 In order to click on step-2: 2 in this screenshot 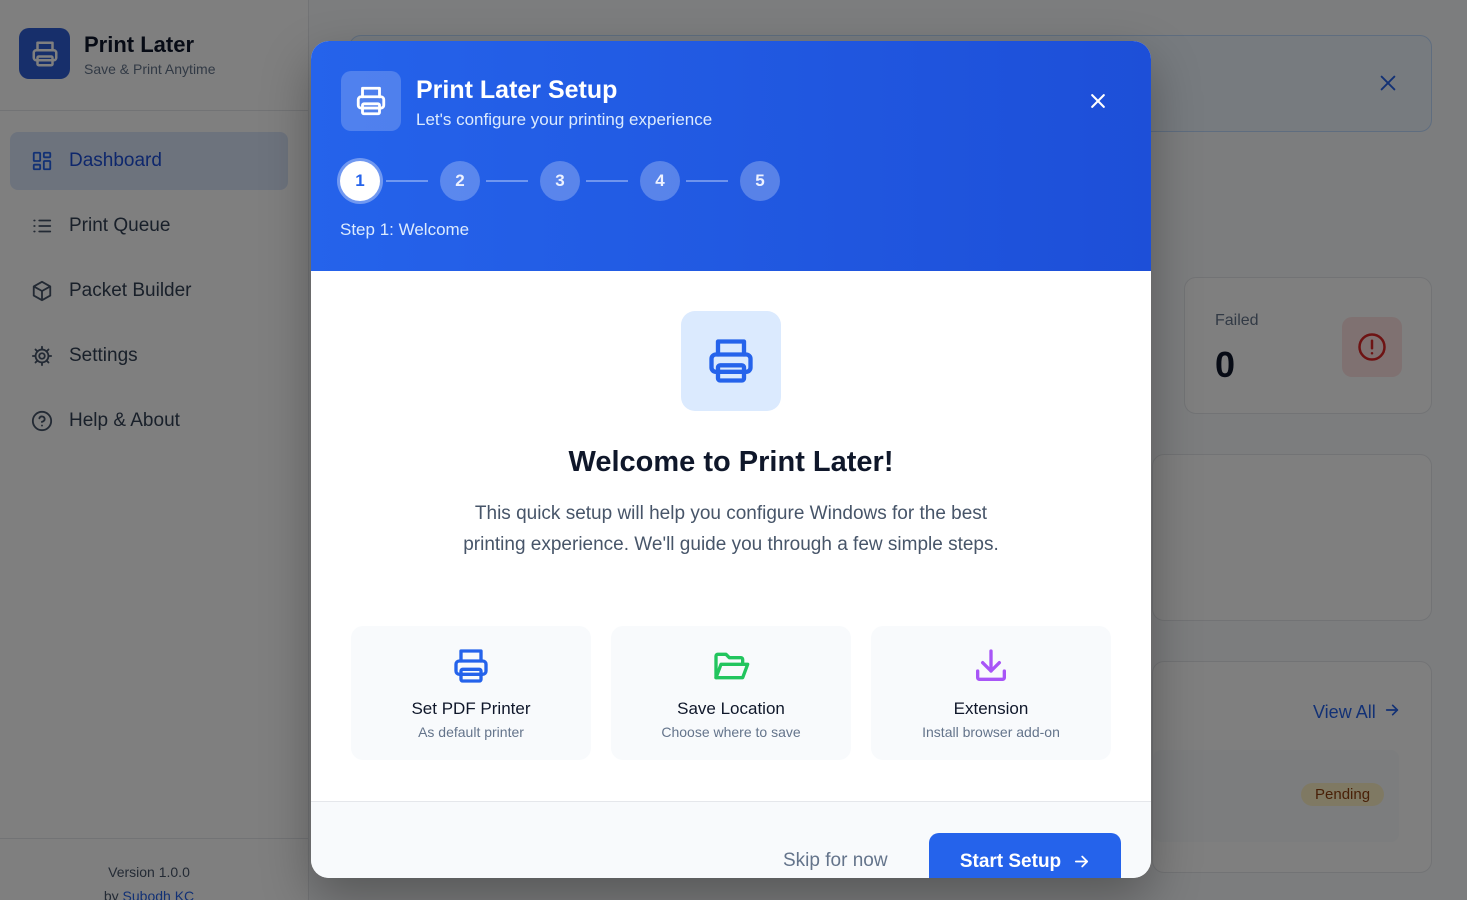, I will do `click(460, 181)`.